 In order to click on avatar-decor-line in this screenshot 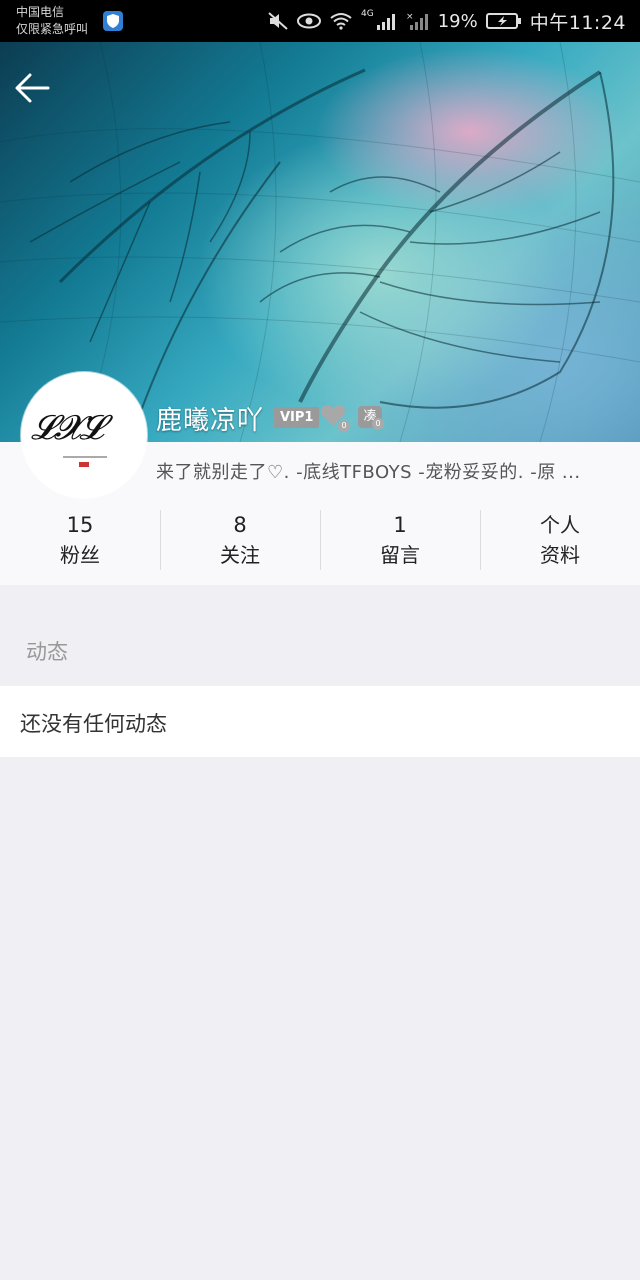, I will do `click(85, 457)`.